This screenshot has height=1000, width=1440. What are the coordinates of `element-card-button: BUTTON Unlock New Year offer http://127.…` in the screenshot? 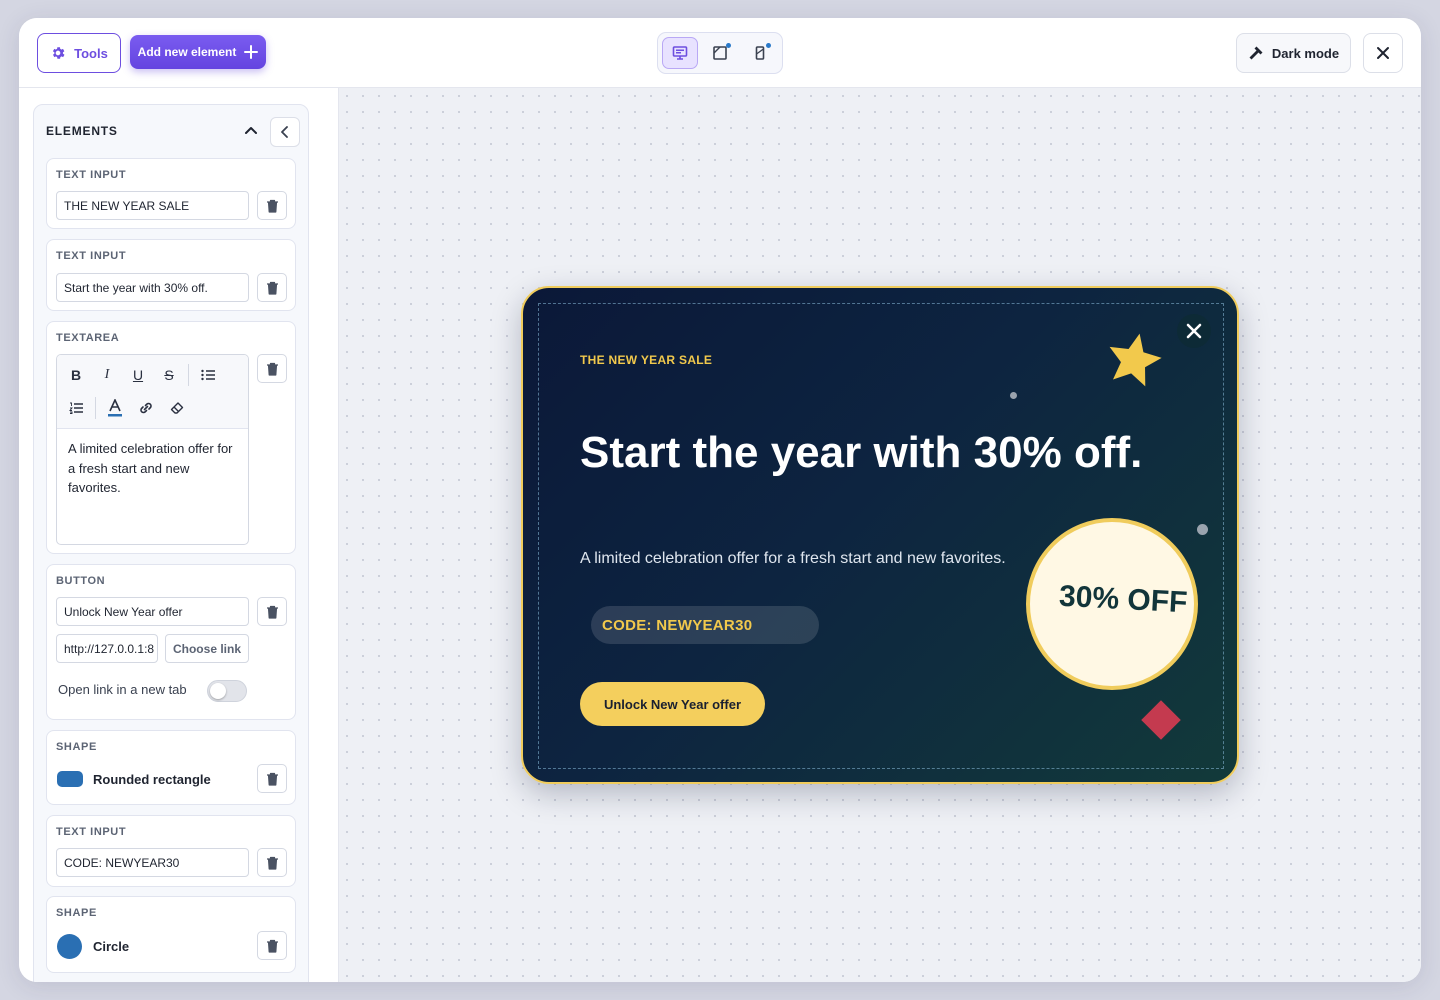 It's located at (171, 642).